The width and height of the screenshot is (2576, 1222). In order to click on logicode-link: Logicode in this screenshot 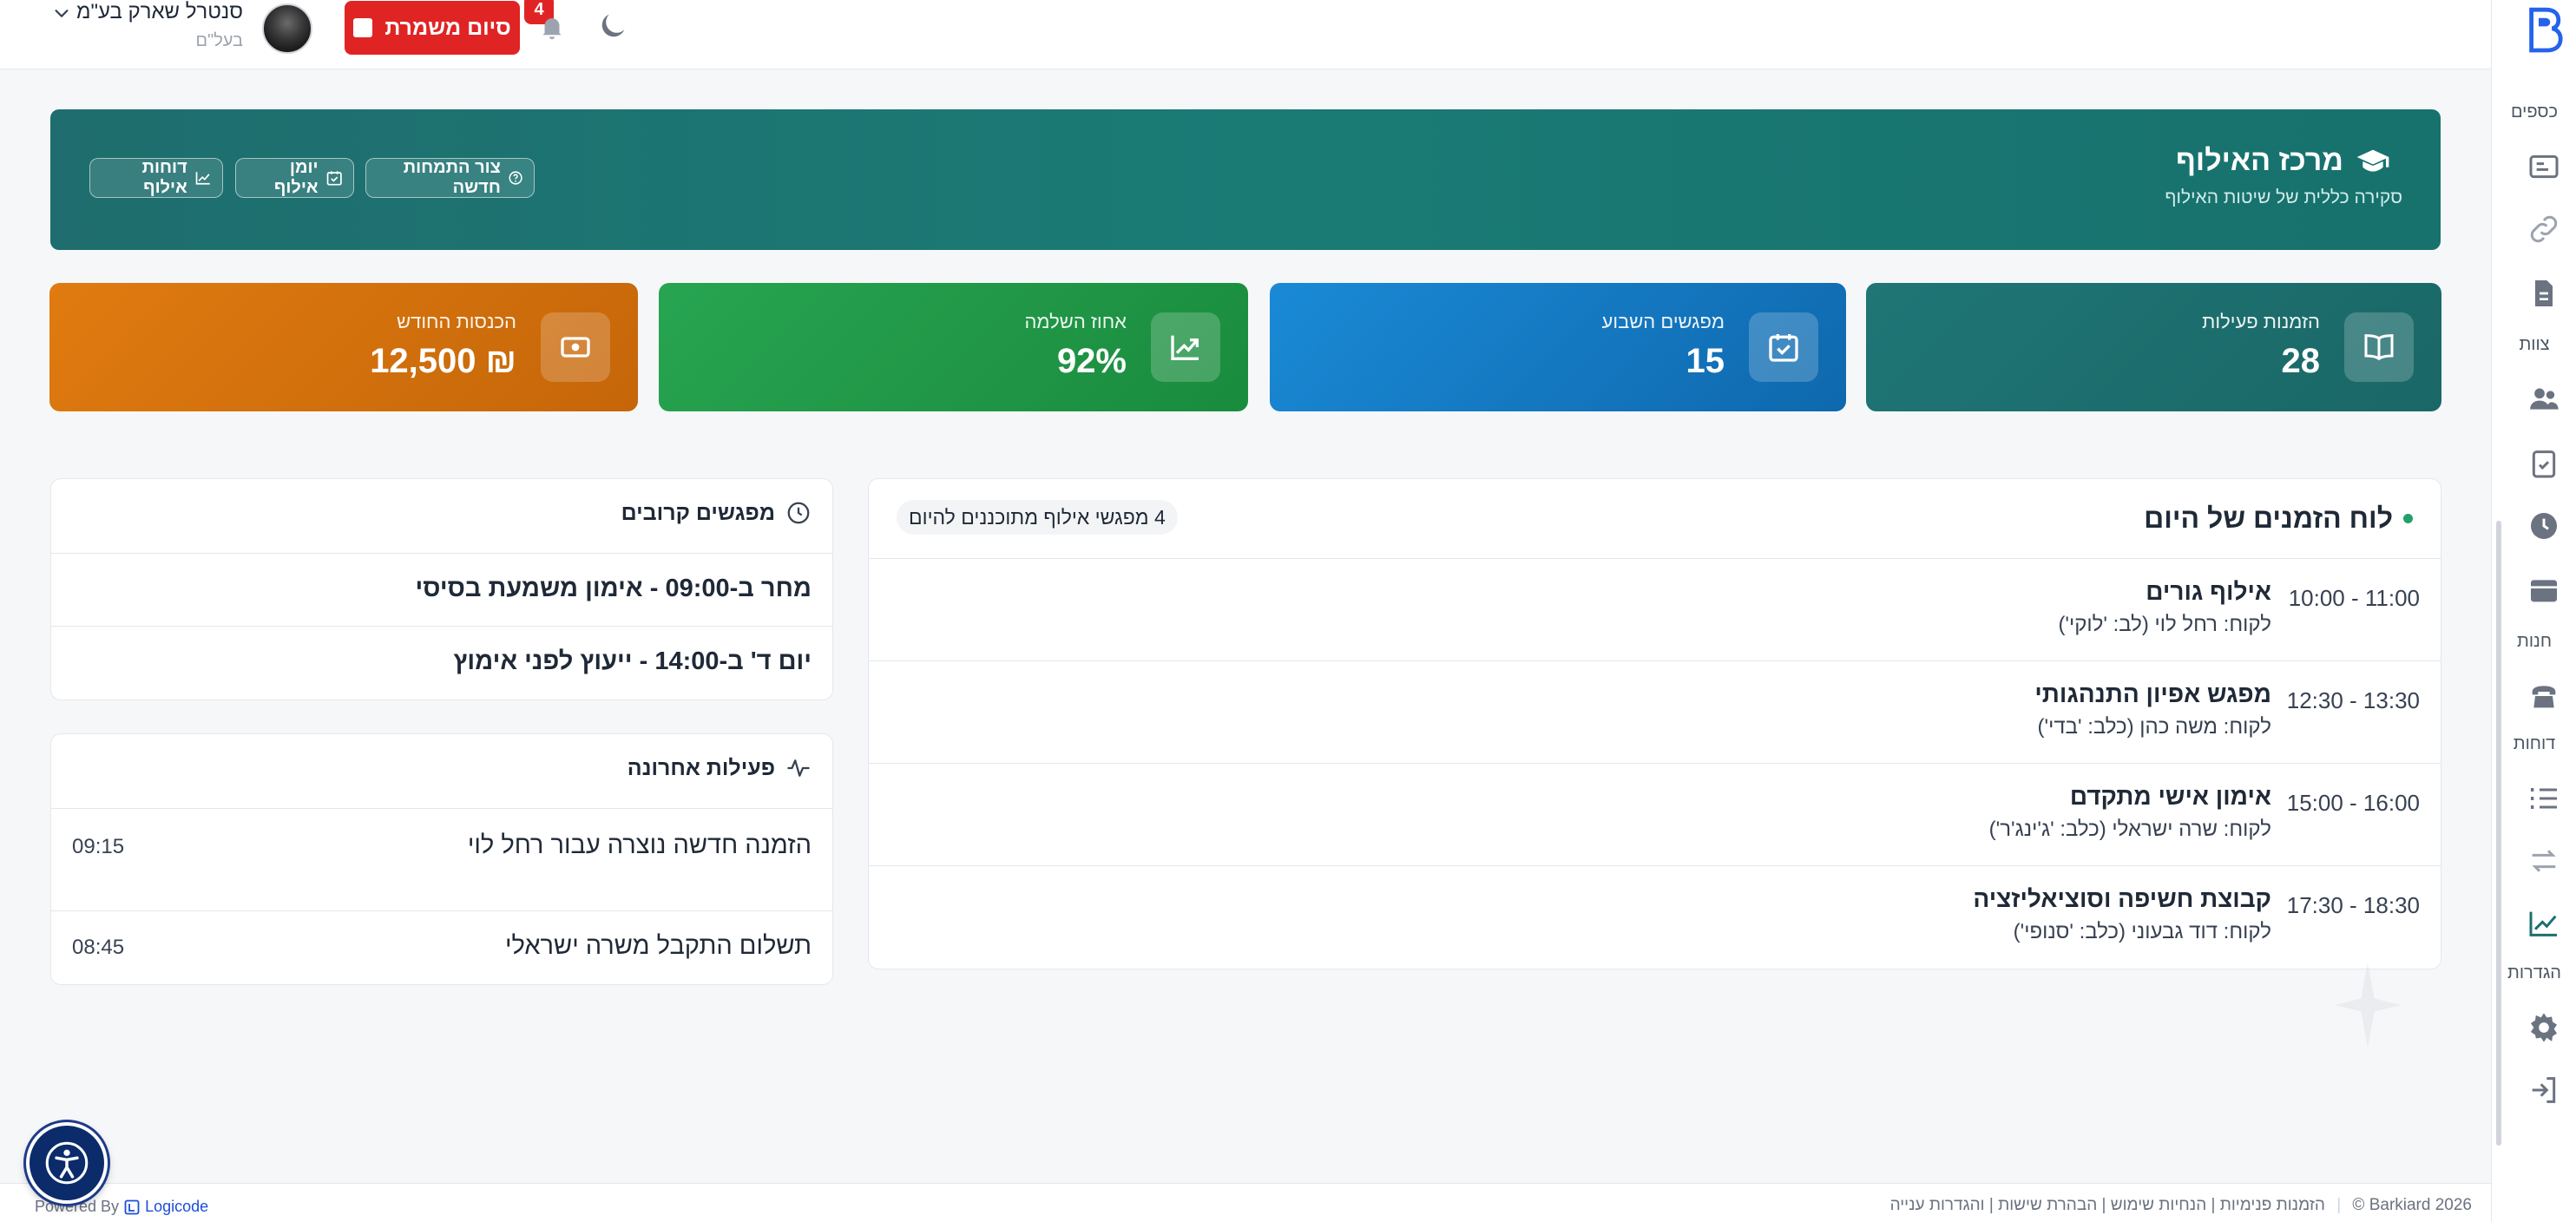, I will do `click(176, 1207)`.